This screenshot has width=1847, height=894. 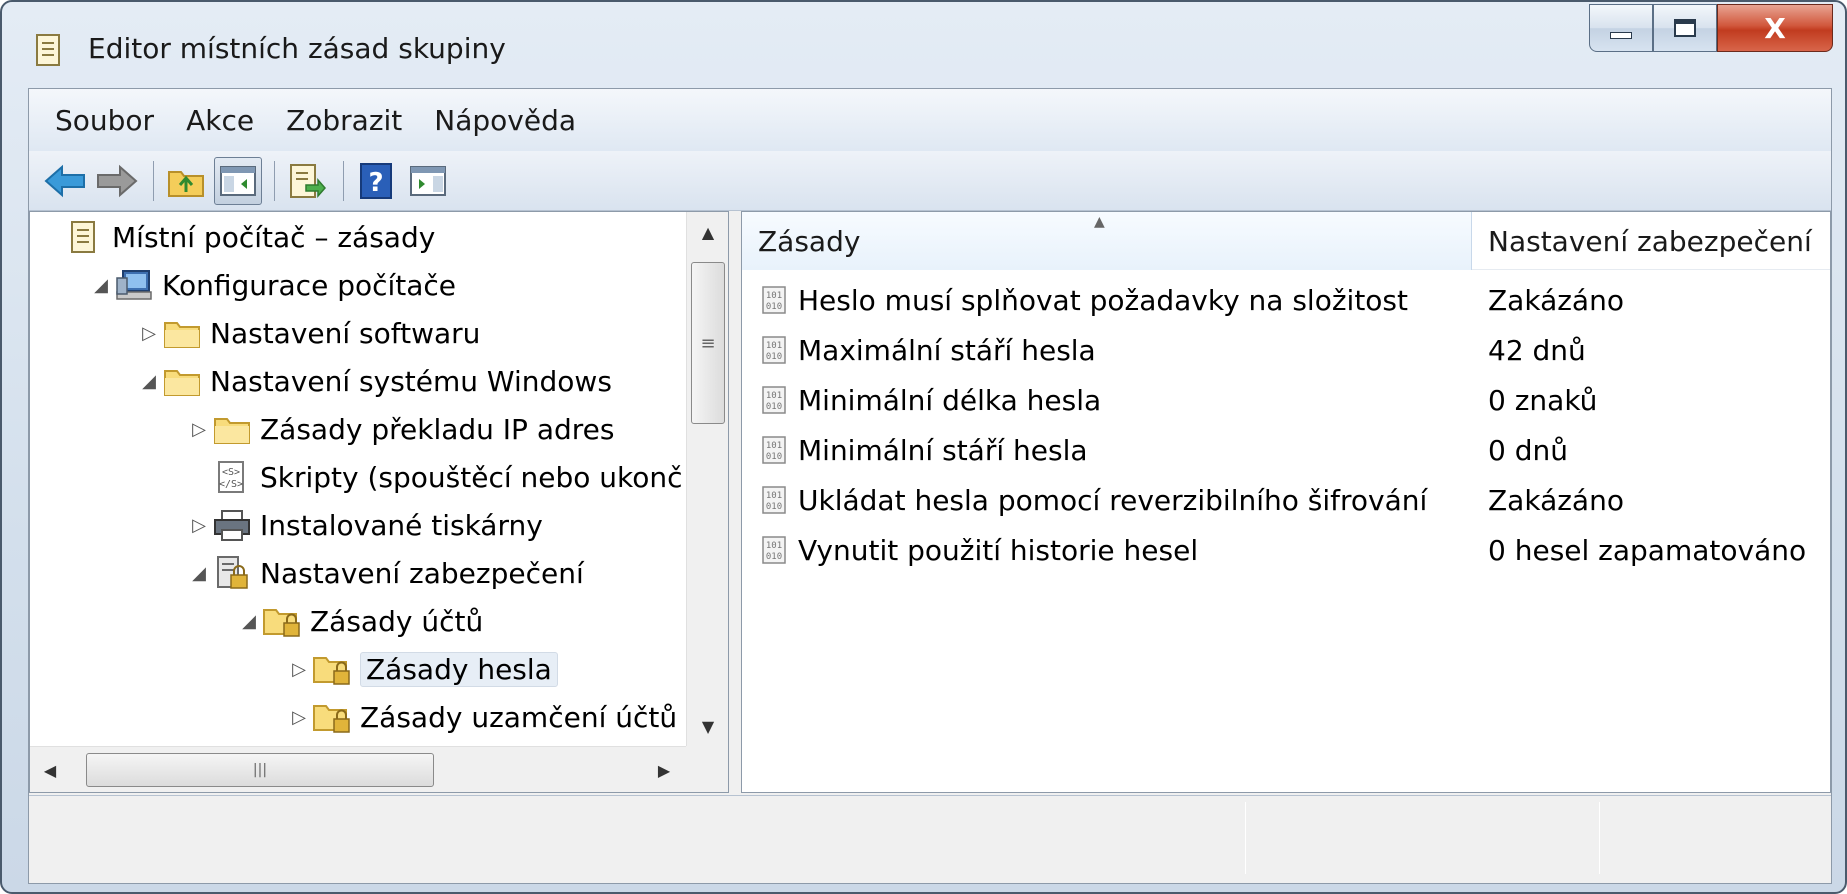 What do you see at coordinates (707, 479) in the screenshot?
I see `tree-vertical-scrollbar: ▲ ≡ ▼` at bounding box center [707, 479].